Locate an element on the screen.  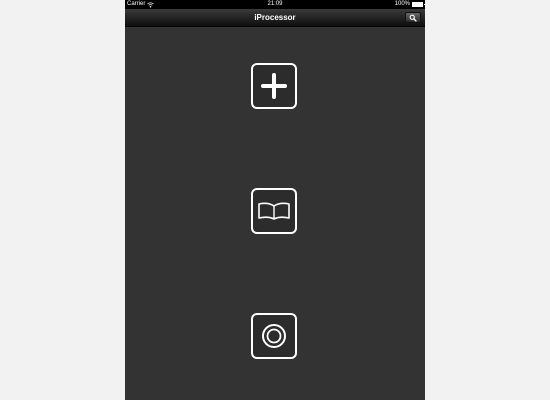
library-button is located at coordinates (274, 211).